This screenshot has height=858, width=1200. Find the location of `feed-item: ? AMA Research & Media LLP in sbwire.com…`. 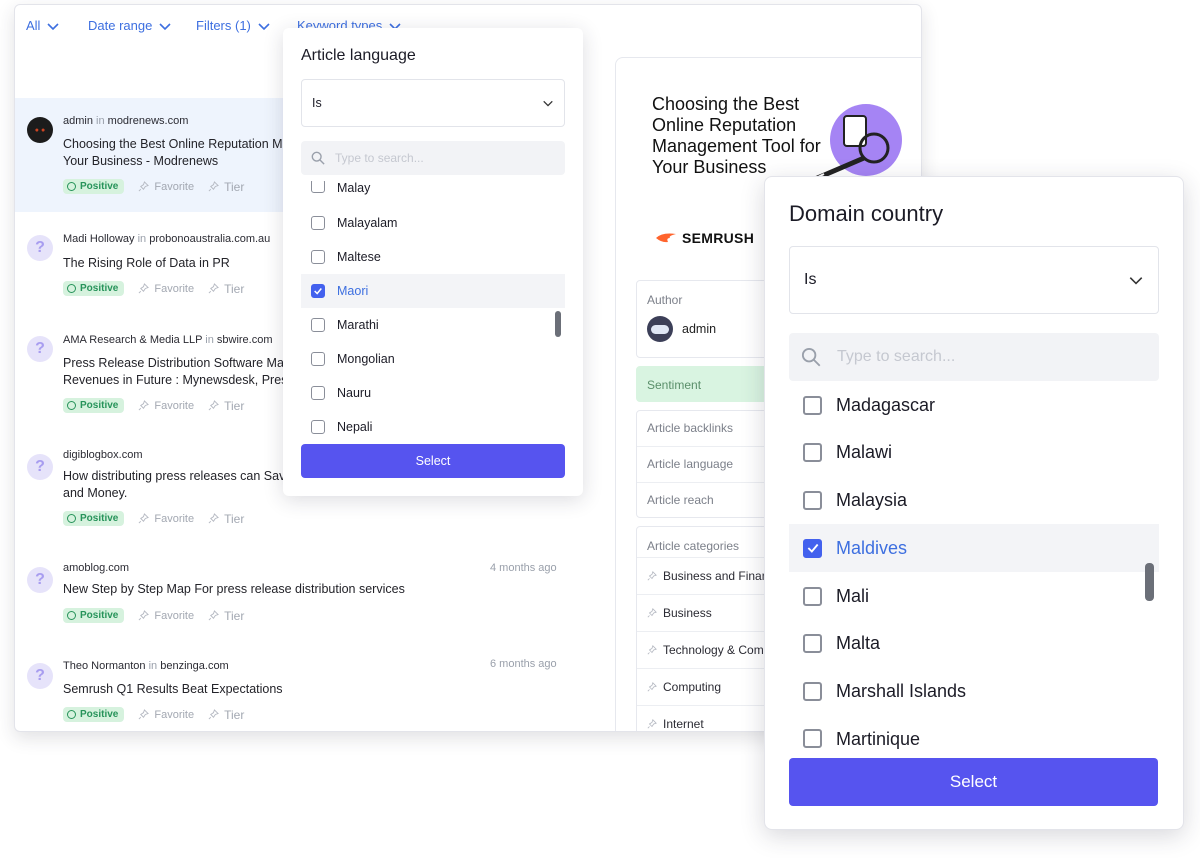

feed-item: ? AMA Research & Media LLP in sbwire.com… is located at coordinates (154, 377).